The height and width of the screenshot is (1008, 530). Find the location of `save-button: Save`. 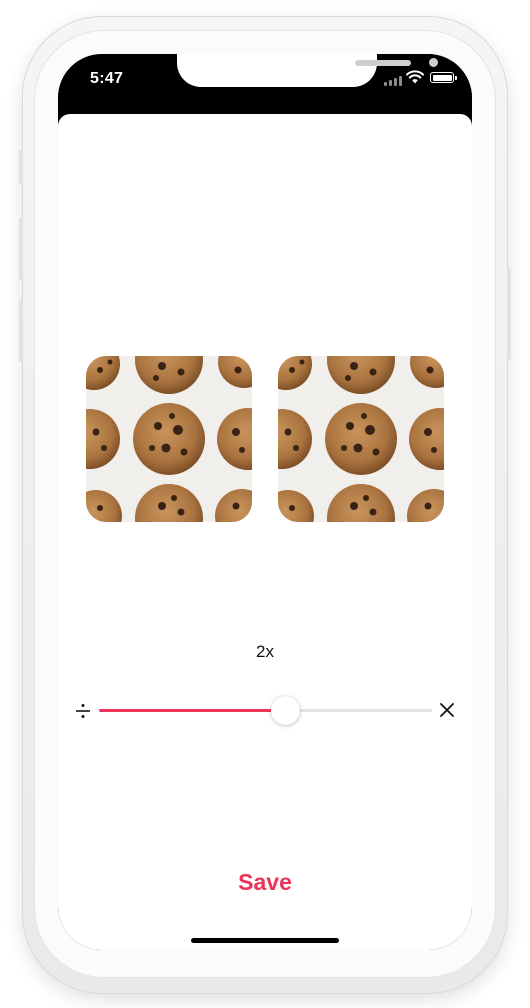

save-button: Save is located at coordinates (265, 882).